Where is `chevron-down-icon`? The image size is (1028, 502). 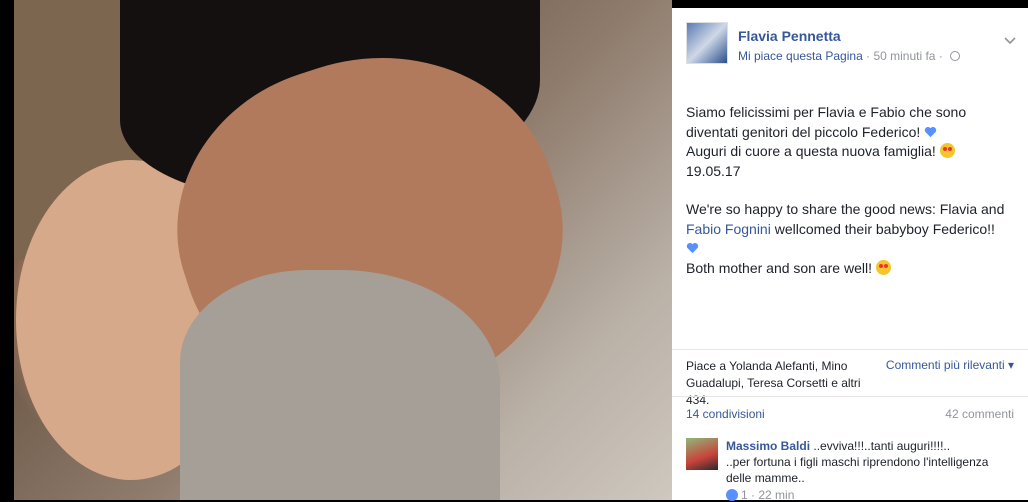 chevron-down-icon is located at coordinates (1010, 41).